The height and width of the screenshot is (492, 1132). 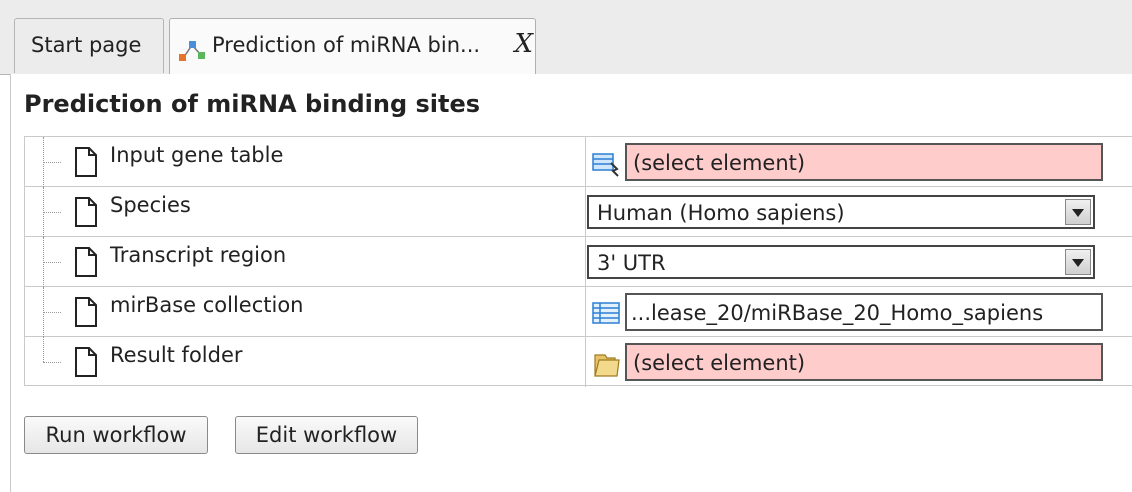 What do you see at coordinates (606, 313) in the screenshot?
I see `table-icon` at bounding box center [606, 313].